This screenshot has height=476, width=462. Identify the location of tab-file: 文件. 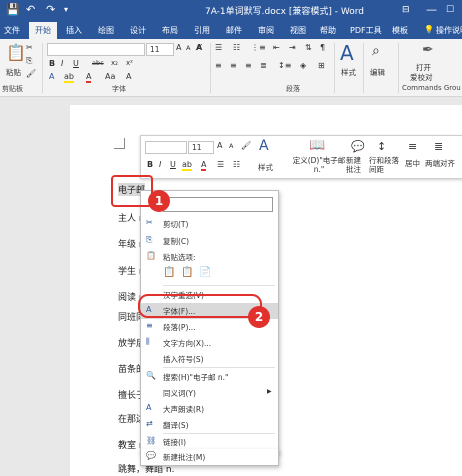
(12, 30).